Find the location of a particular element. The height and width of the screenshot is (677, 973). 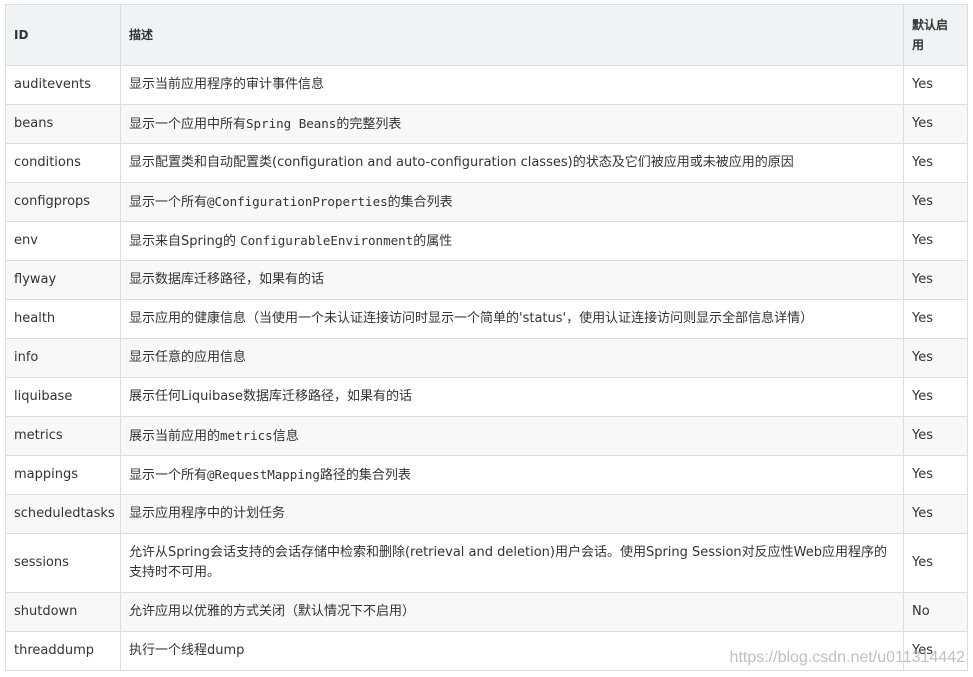

description-text: 的完整列表 is located at coordinates (369, 124).